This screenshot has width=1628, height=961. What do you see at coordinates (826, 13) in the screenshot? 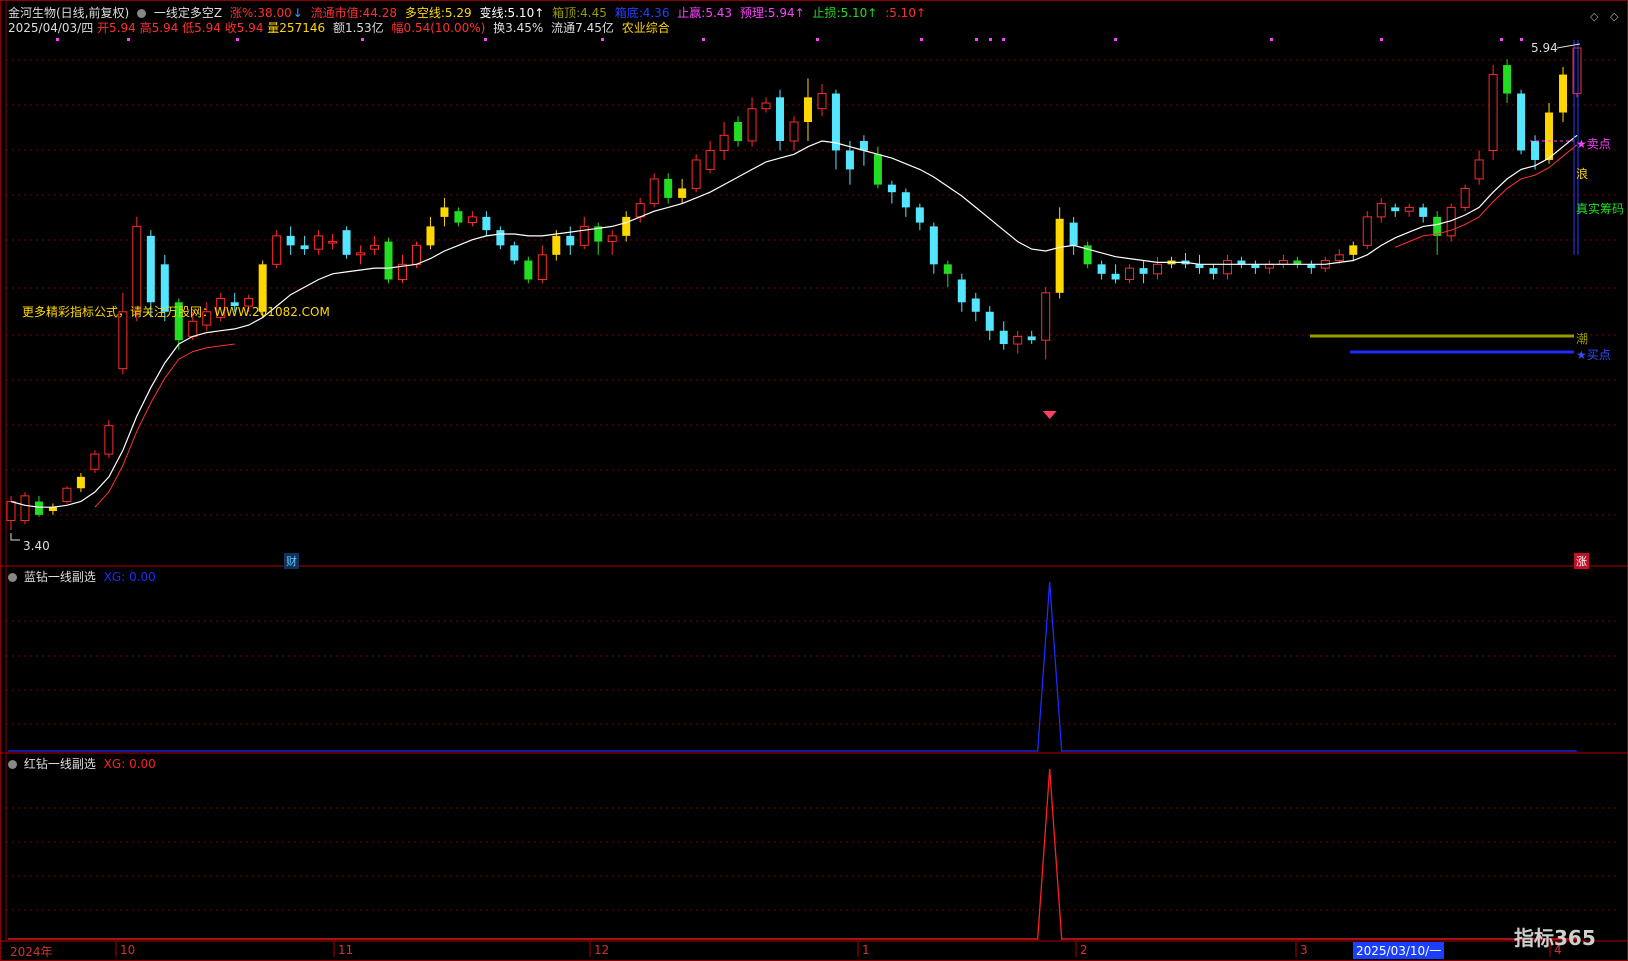
I see `zs-label: 止损:` at bounding box center [826, 13].